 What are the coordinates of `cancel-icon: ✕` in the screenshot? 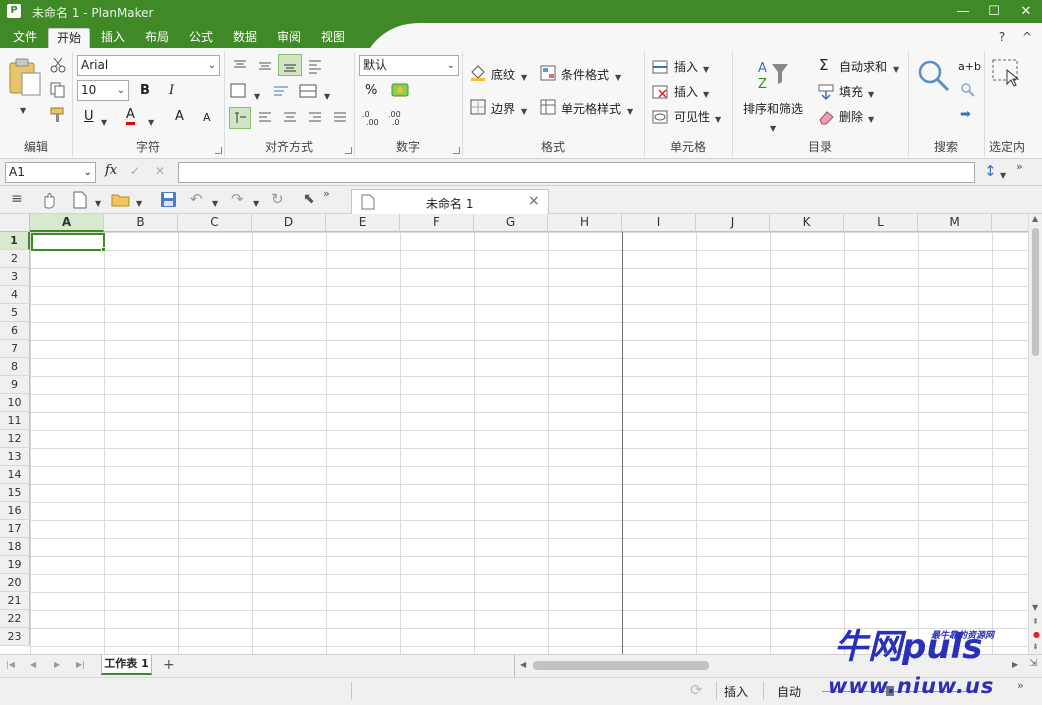 It's located at (160, 171).